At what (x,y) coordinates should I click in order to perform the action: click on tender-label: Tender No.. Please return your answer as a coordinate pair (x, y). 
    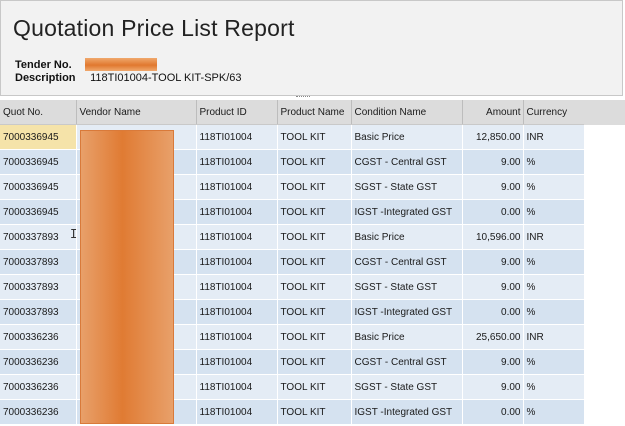
    Looking at the image, I should click on (43, 65).